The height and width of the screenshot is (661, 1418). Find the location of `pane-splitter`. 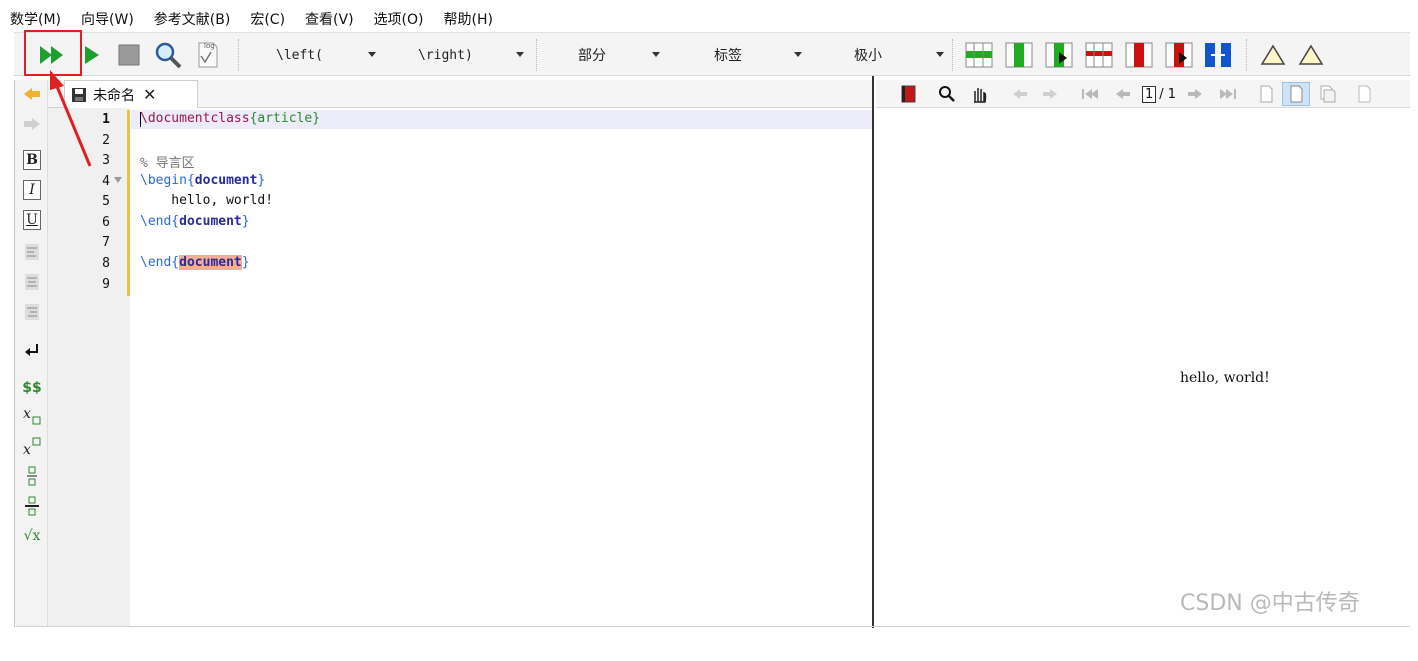

pane-splitter is located at coordinates (873, 352).